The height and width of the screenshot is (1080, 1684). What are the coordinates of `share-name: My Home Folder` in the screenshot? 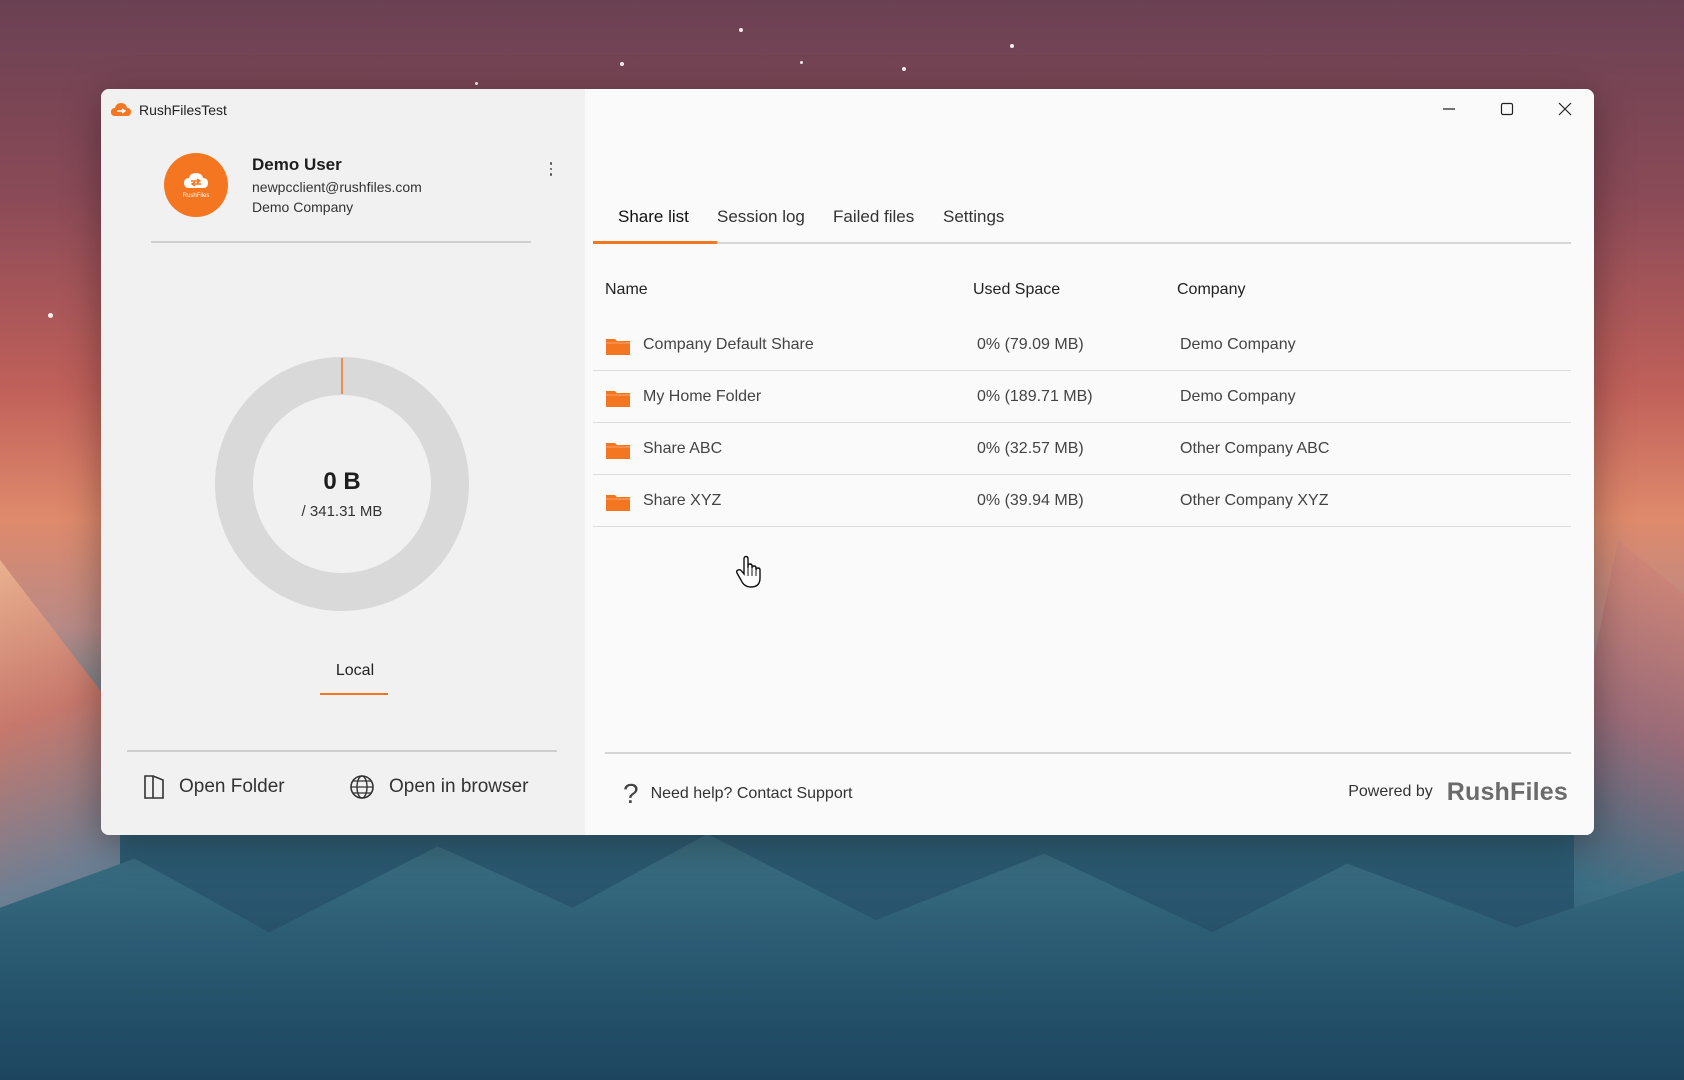 It's located at (702, 396).